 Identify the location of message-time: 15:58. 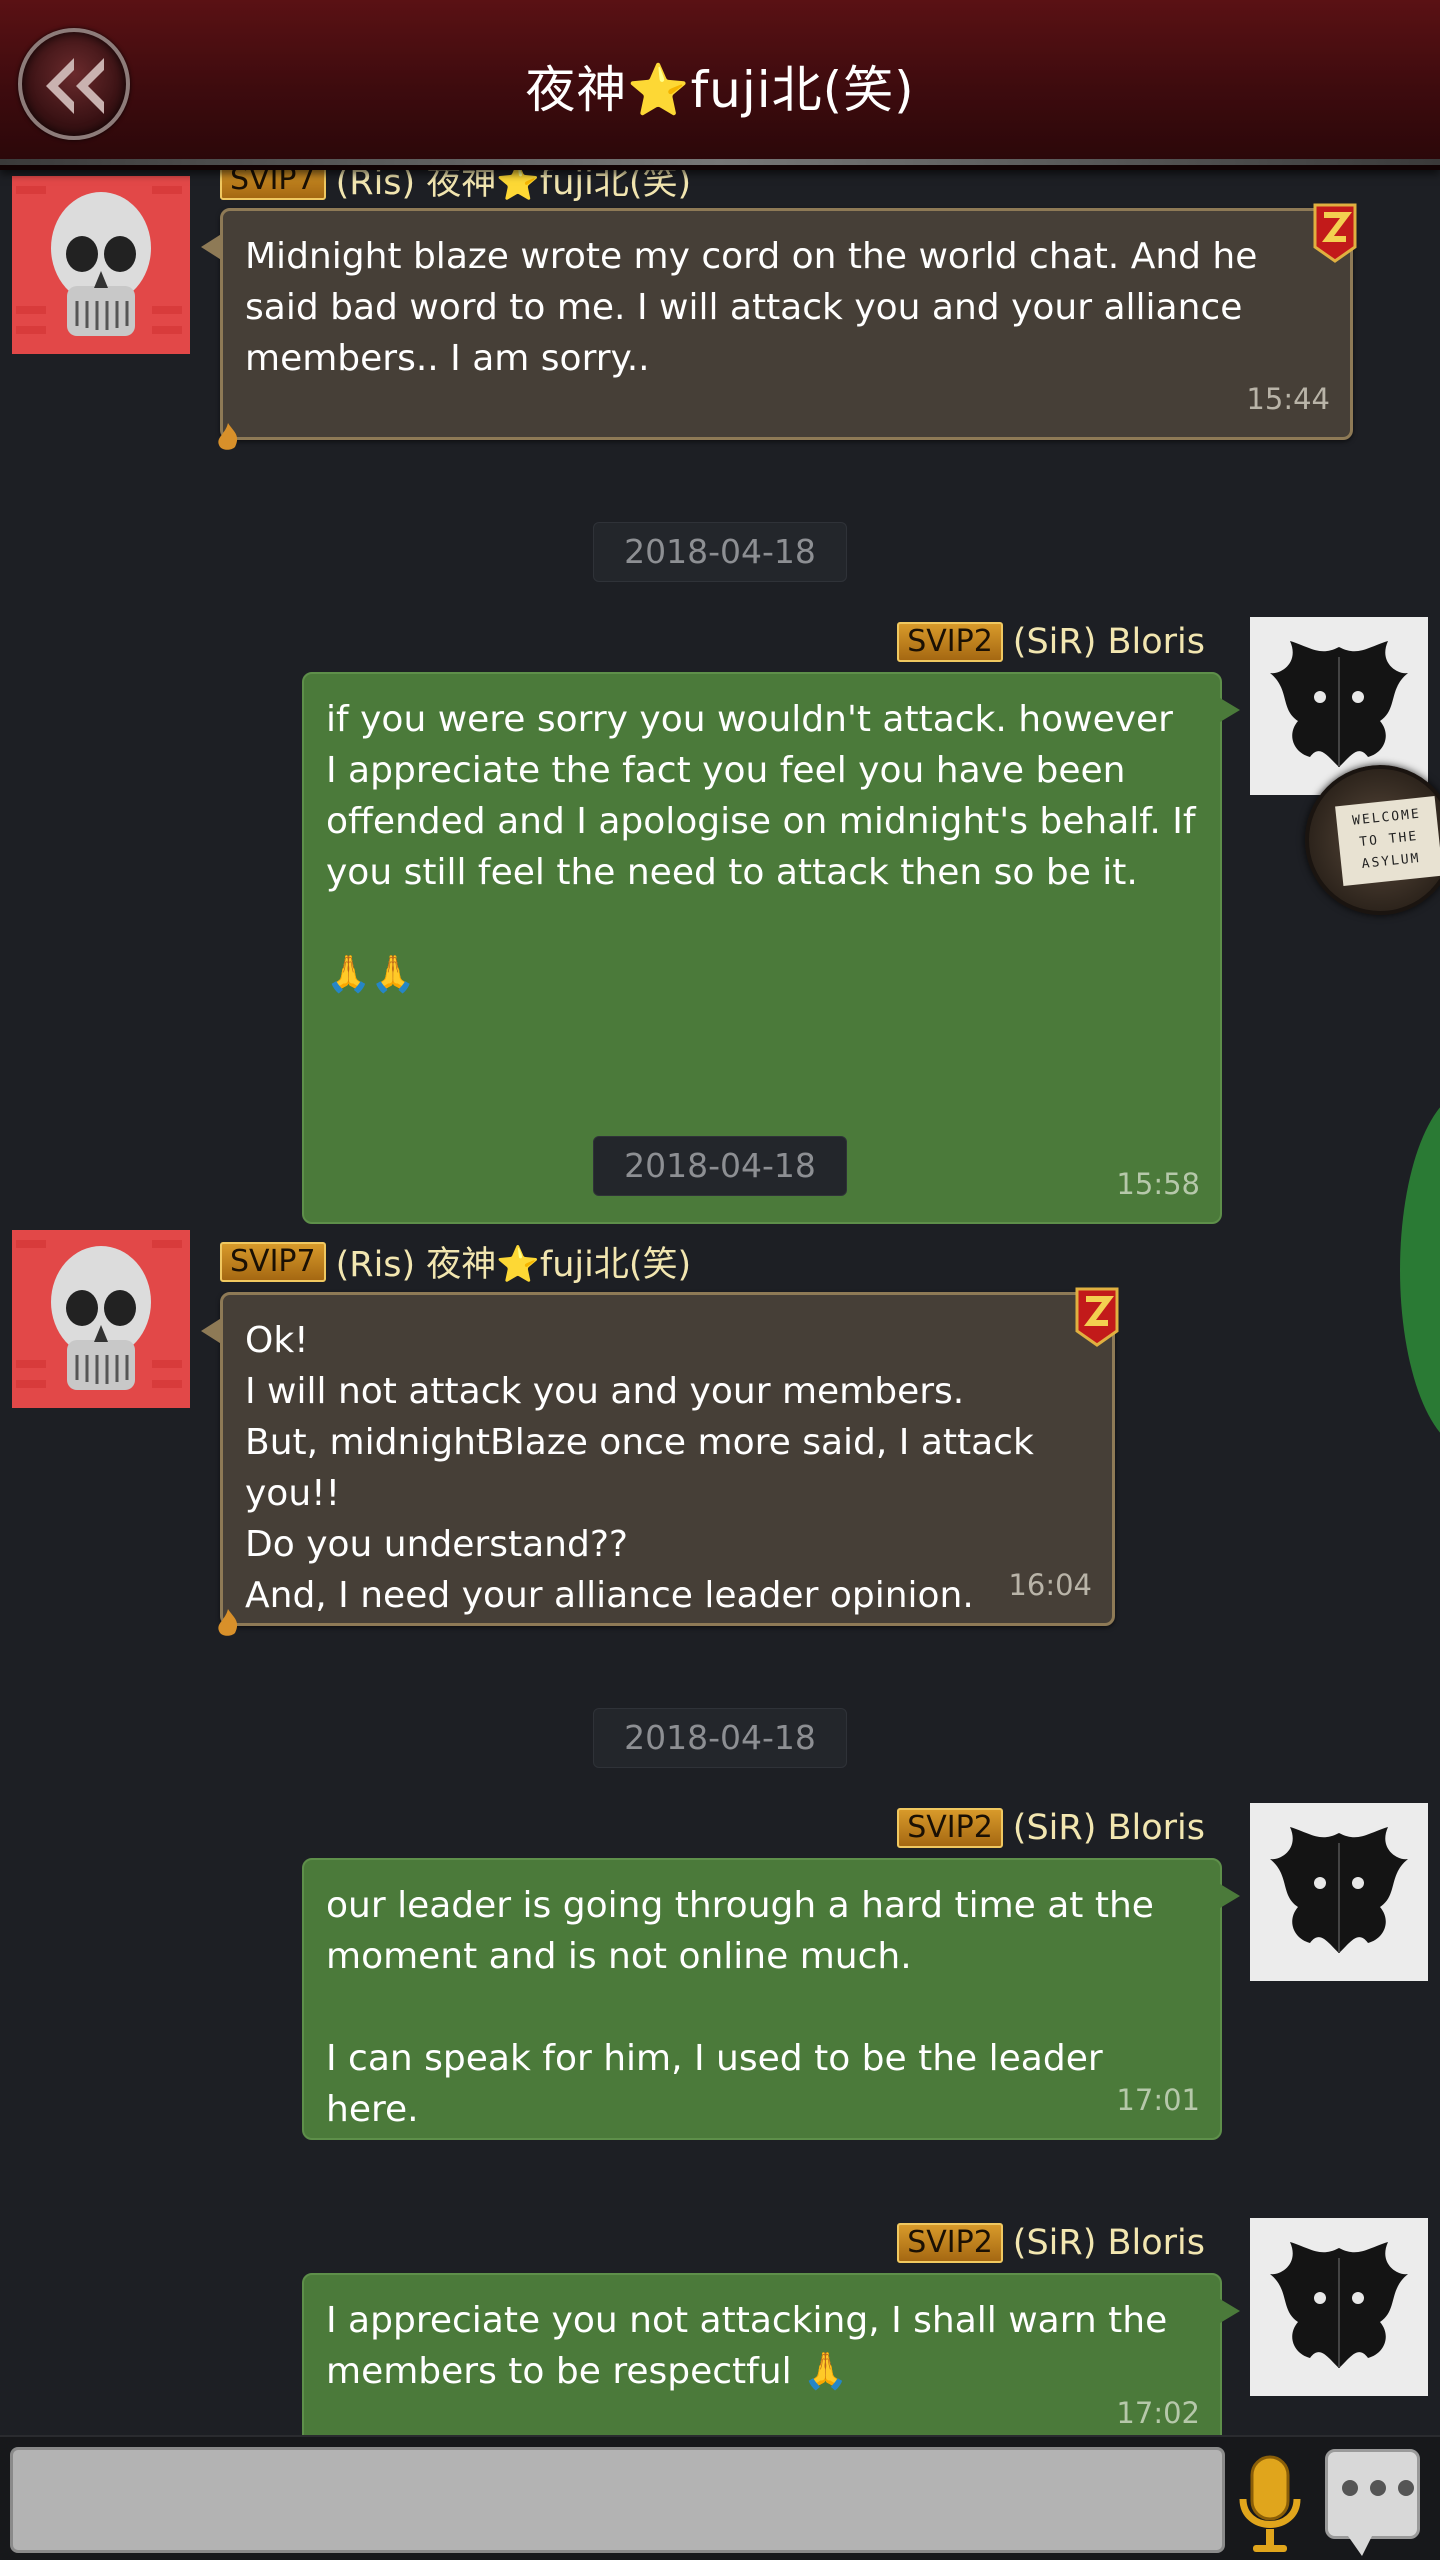
(1158, 1184).